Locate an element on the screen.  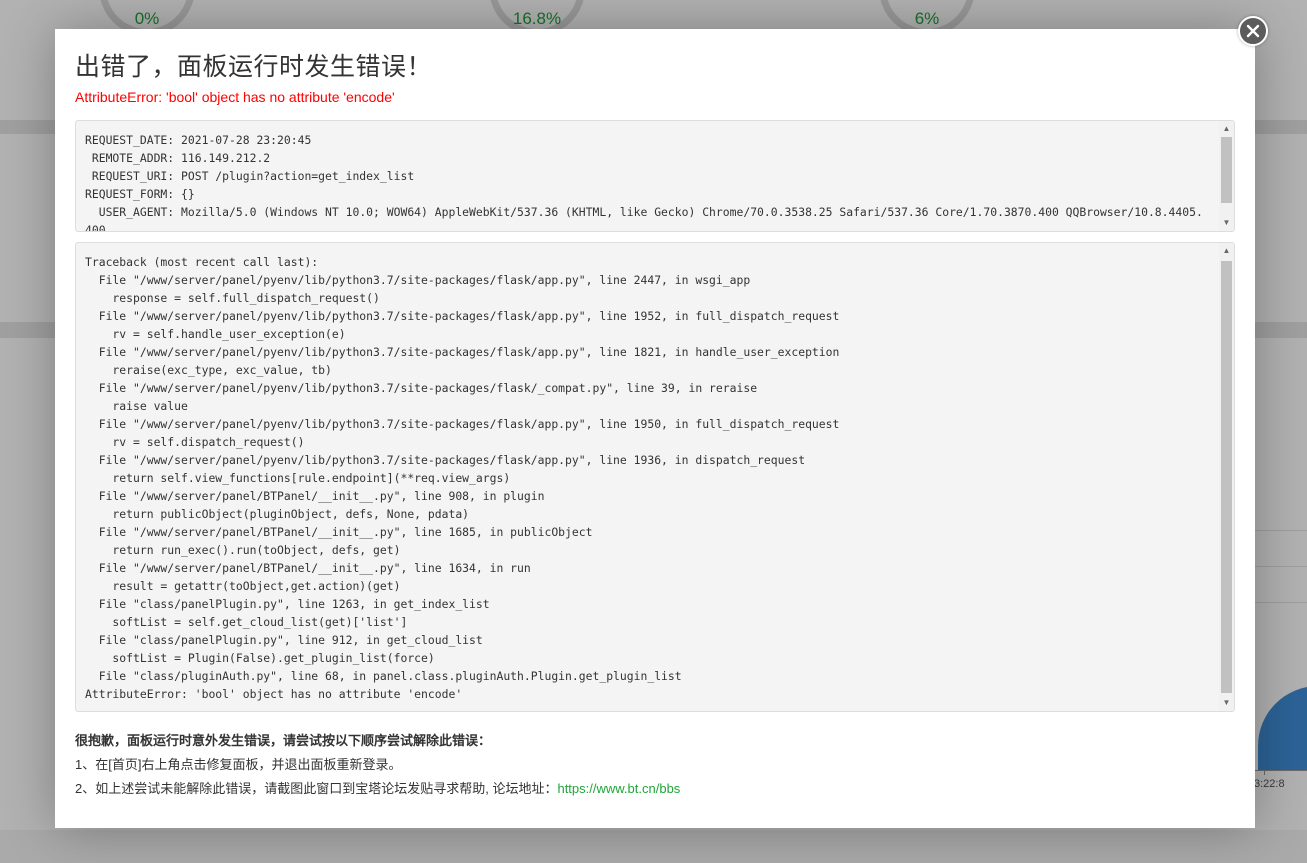
request-info-scrollbar: ▲ ▼ is located at coordinates (1226, 176).